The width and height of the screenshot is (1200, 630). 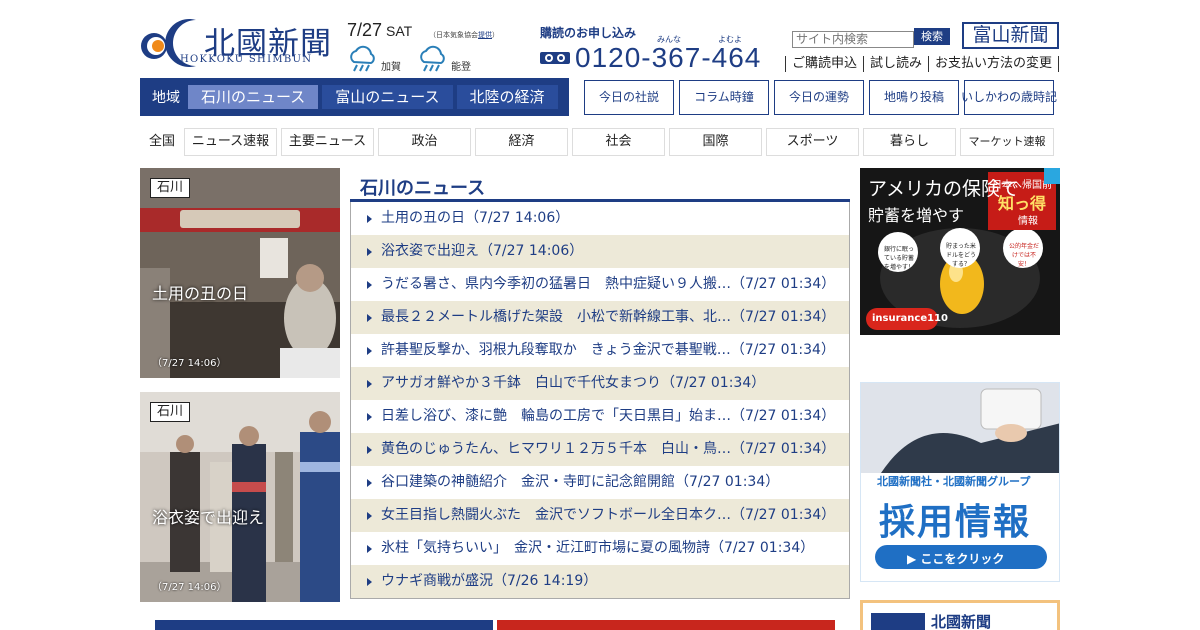 I want to click on news-headline: アサガオ鮮やか３千鉢 白山で千代女まつり（7/27 01:34）, so click(x=573, y=383).